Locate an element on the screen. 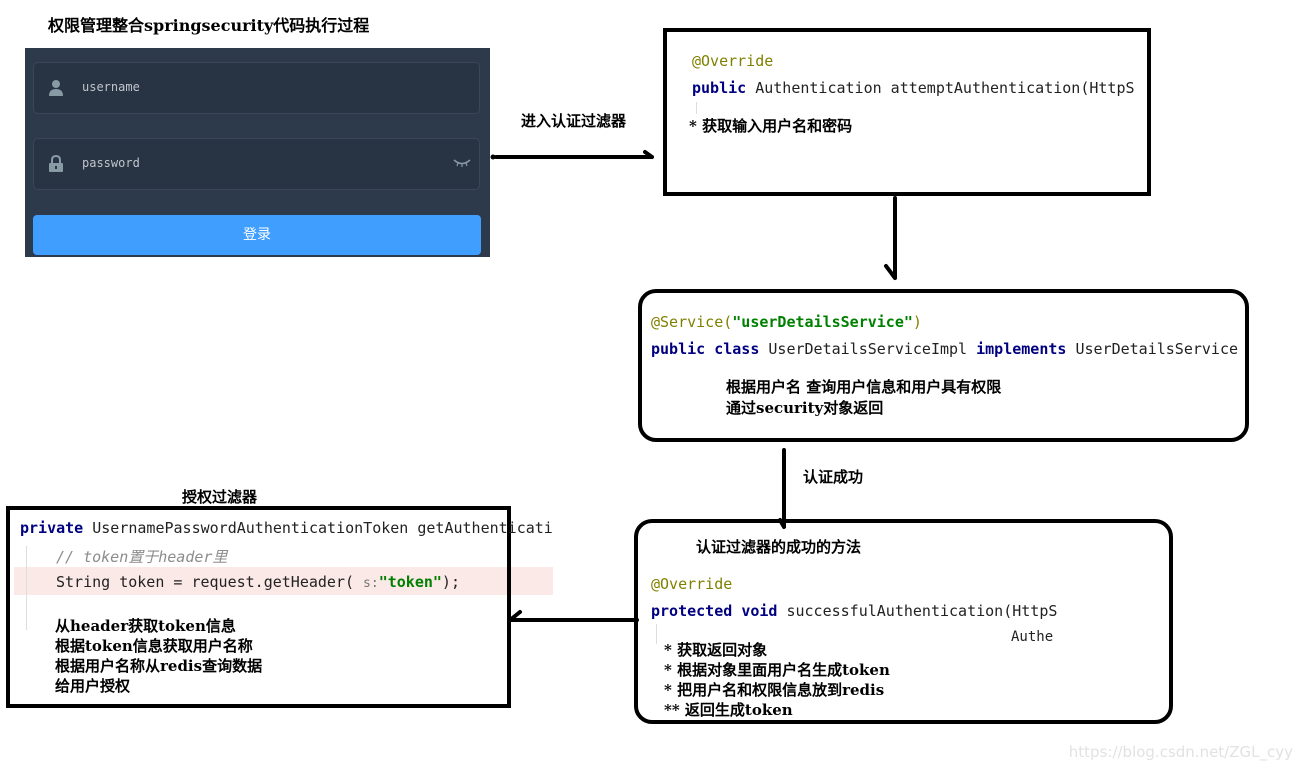 The image size is (1299, 769). arrow-success-to-authz is located at coordinates (573, 616).